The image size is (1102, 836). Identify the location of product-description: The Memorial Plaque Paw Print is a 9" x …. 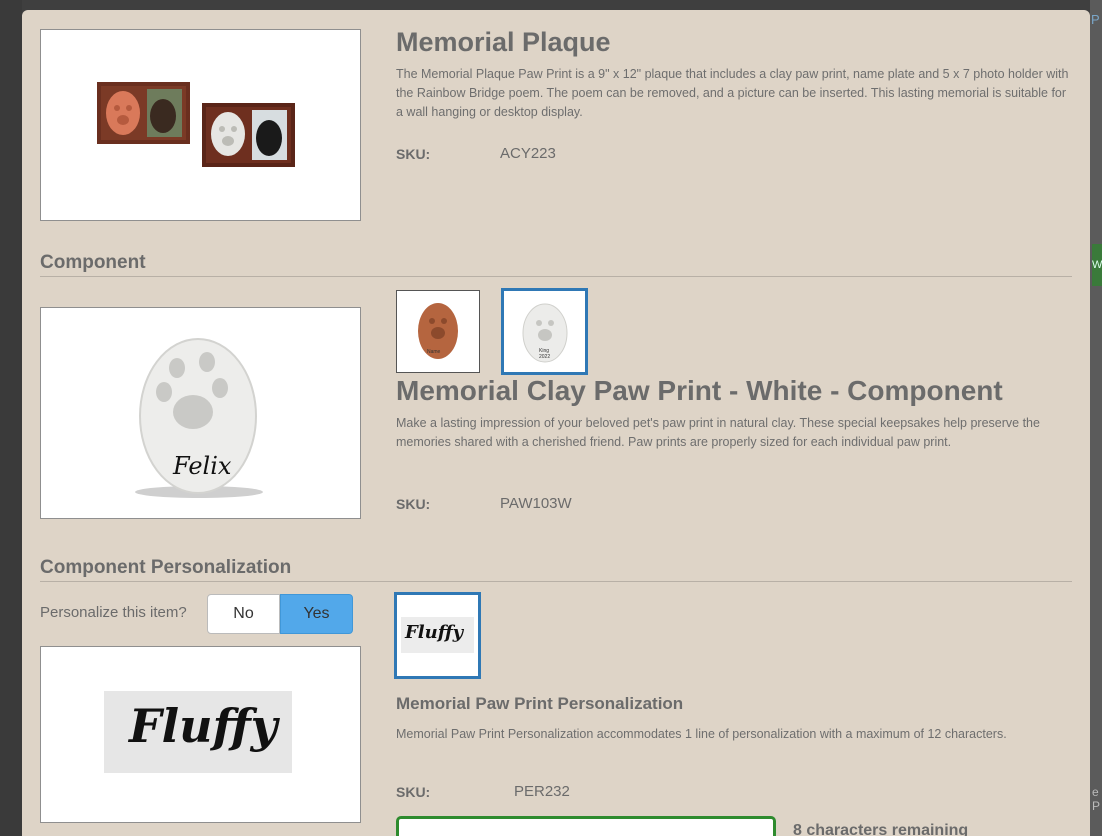
(732, 93).